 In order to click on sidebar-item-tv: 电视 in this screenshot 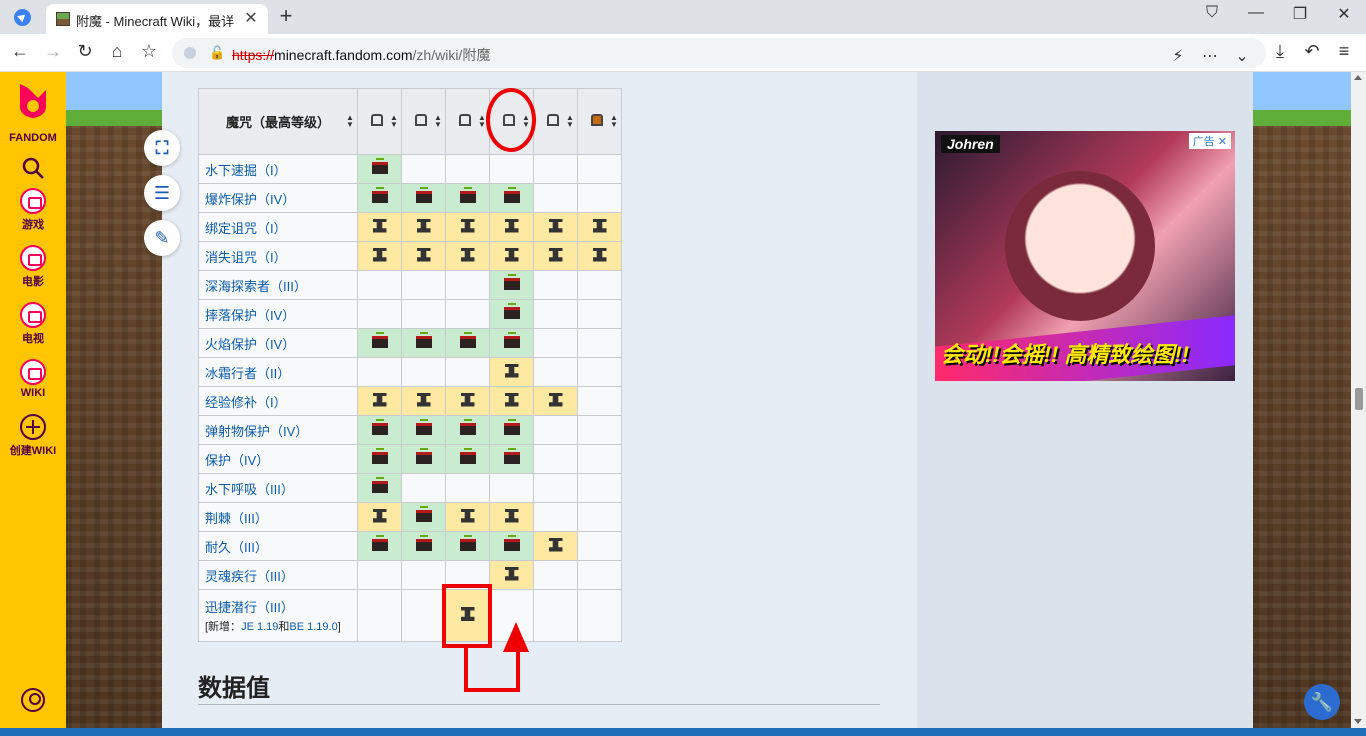, I will do `click(33, 324)`.